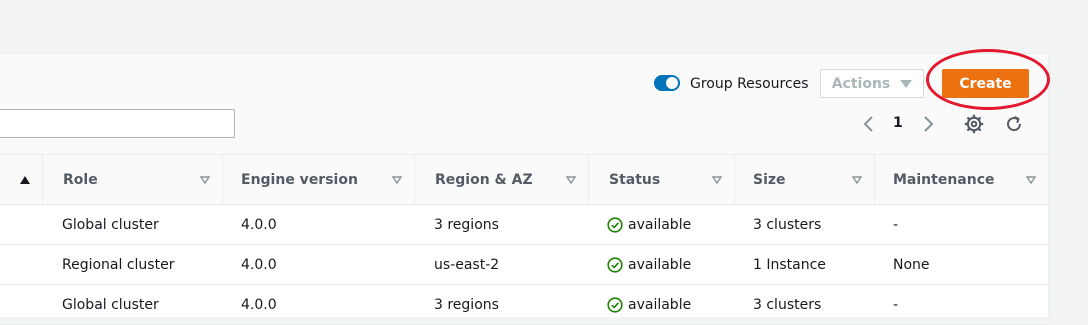 The height and width of the screenshot is (325, 1088). I want to click on column-header-engine-version: Engine version, so click(318, 179).